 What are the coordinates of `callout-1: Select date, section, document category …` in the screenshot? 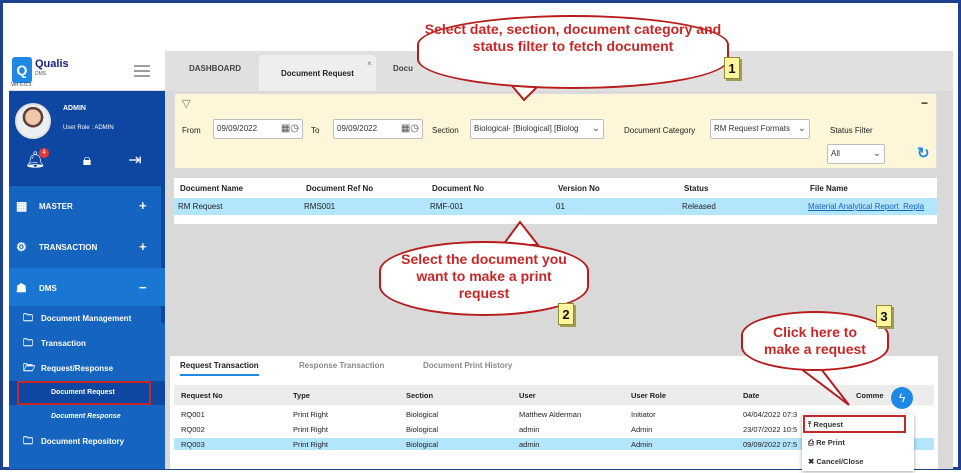 It's located at (573, 52).